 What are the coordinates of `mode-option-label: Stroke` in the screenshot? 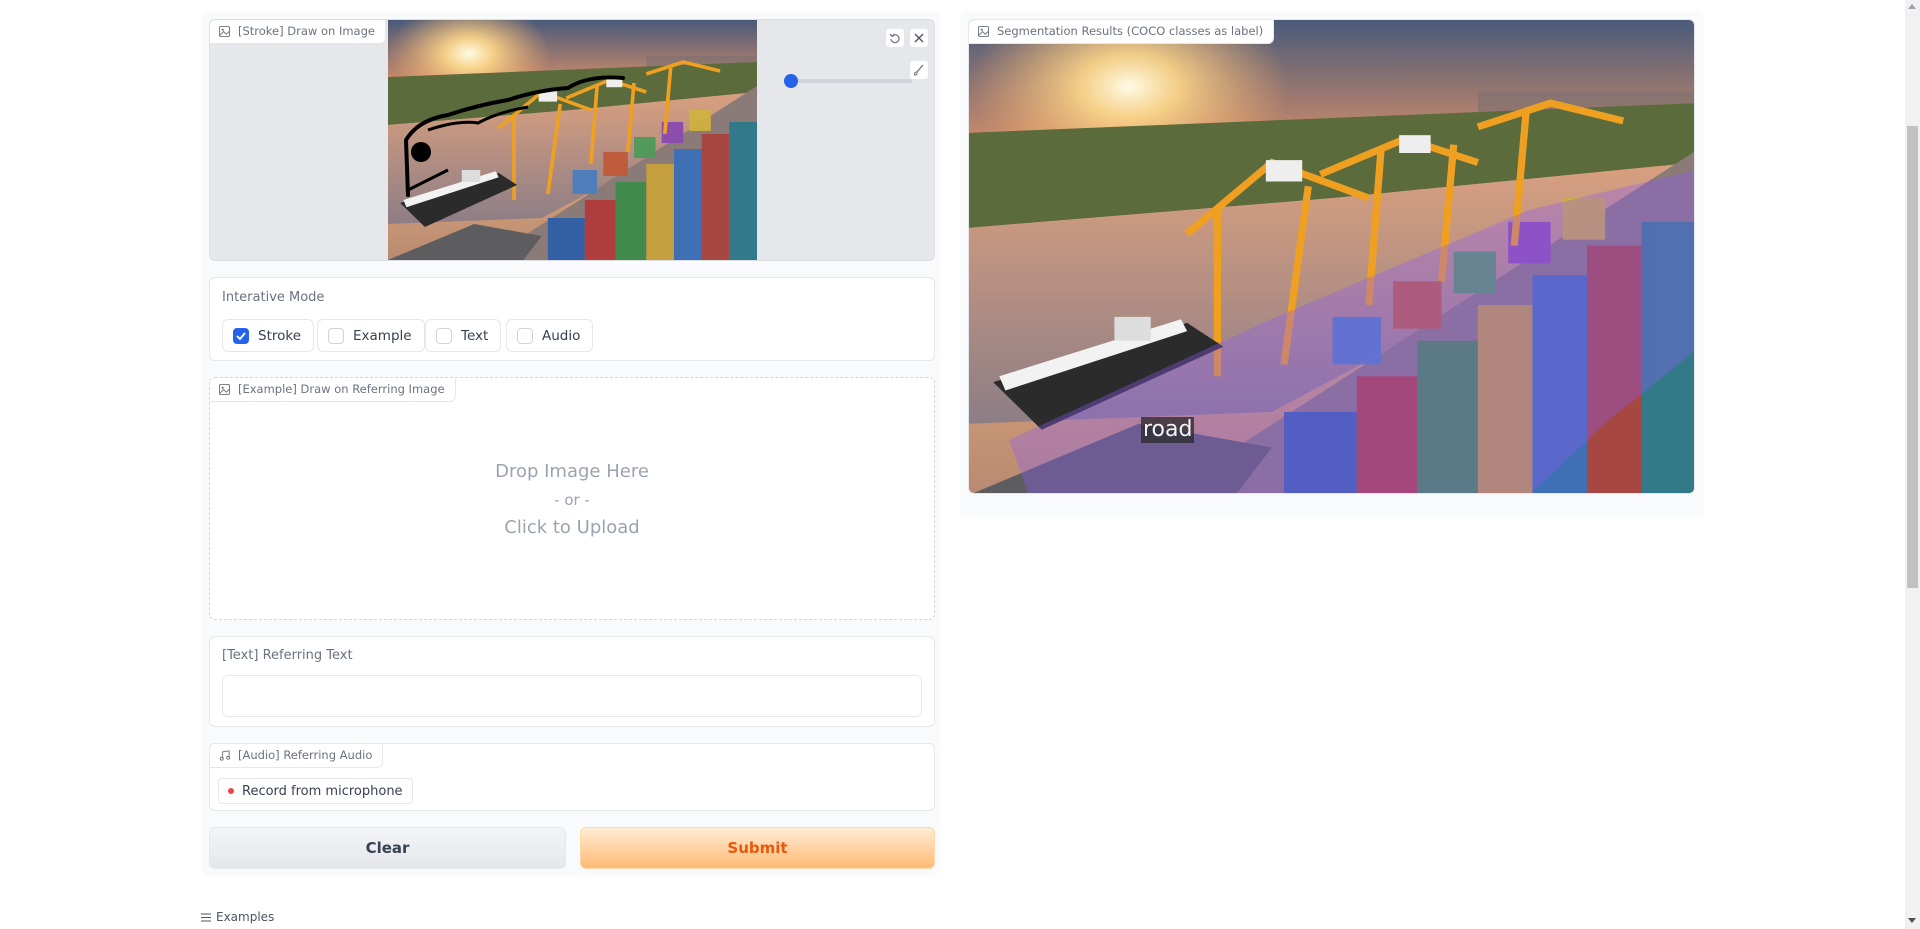 It's located at (280, 335).